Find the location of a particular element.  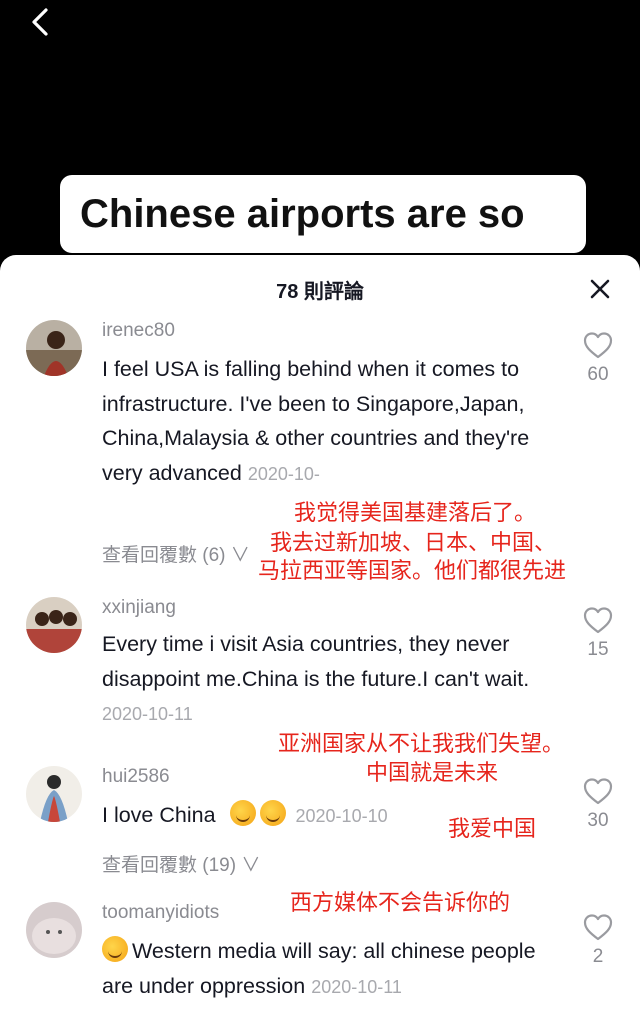

like-button: 30 is located at coordinates (598, 804).